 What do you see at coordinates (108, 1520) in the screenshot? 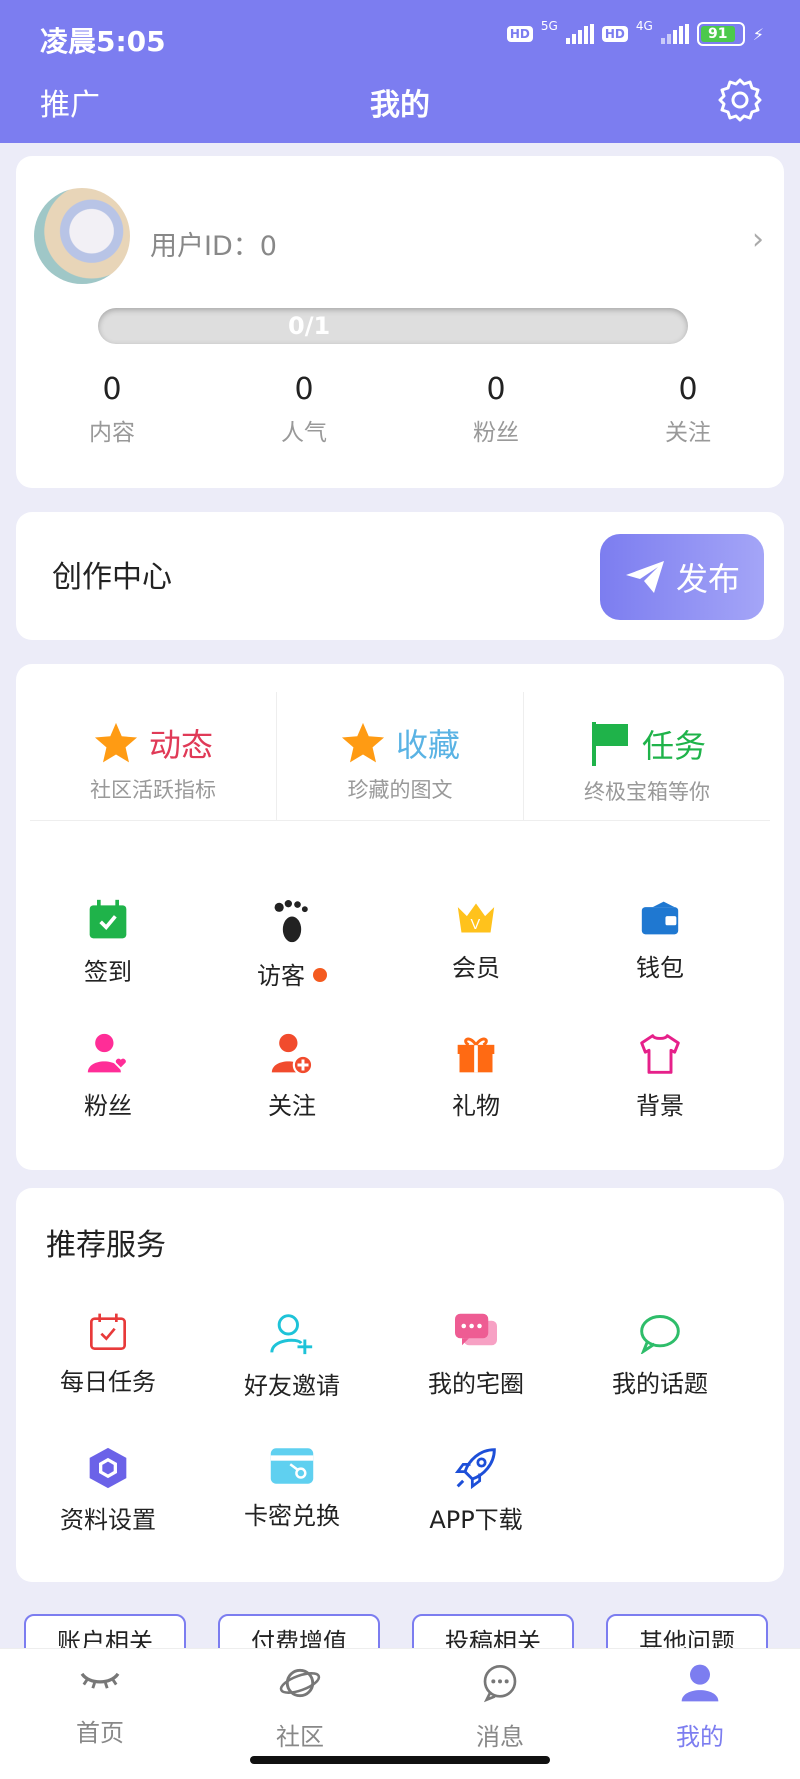
I see `grid-label: 资料设置` at bounding box center [108, 1520].